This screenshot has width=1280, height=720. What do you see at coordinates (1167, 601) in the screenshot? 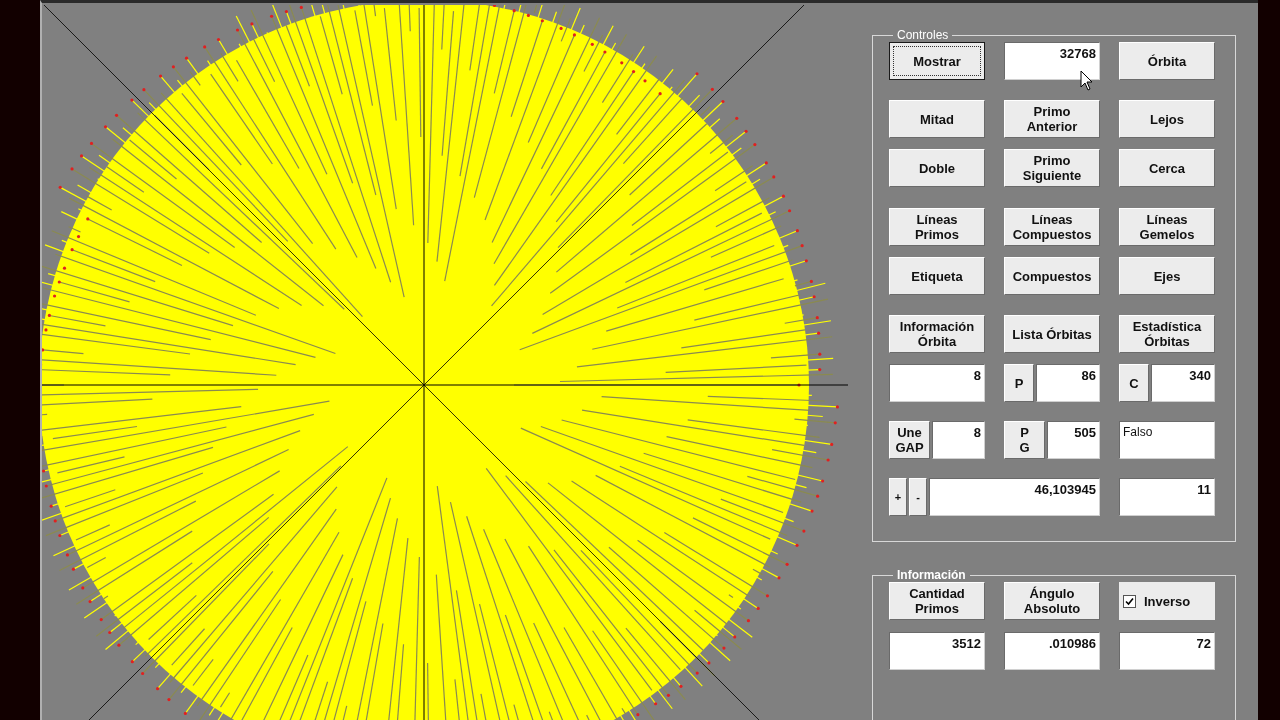
I see `checkbox-label: Inverso` at bounding box center [1167, 601].